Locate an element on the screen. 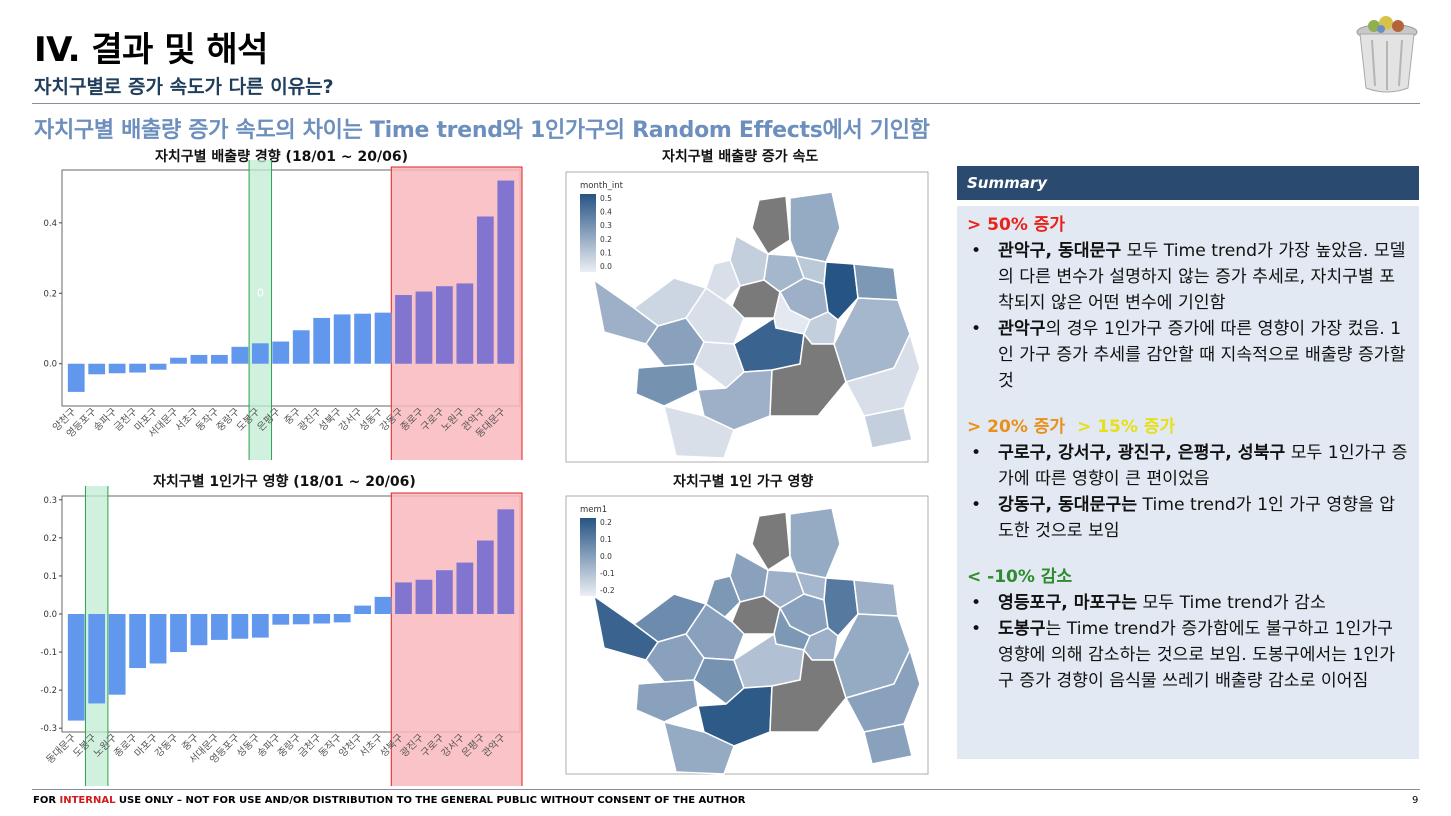 Image resolution: width=1451 pixels, height=816 pixels. map-1-title: 자치구별 배출량 증가 속도 is located at coordinates (740, 157).